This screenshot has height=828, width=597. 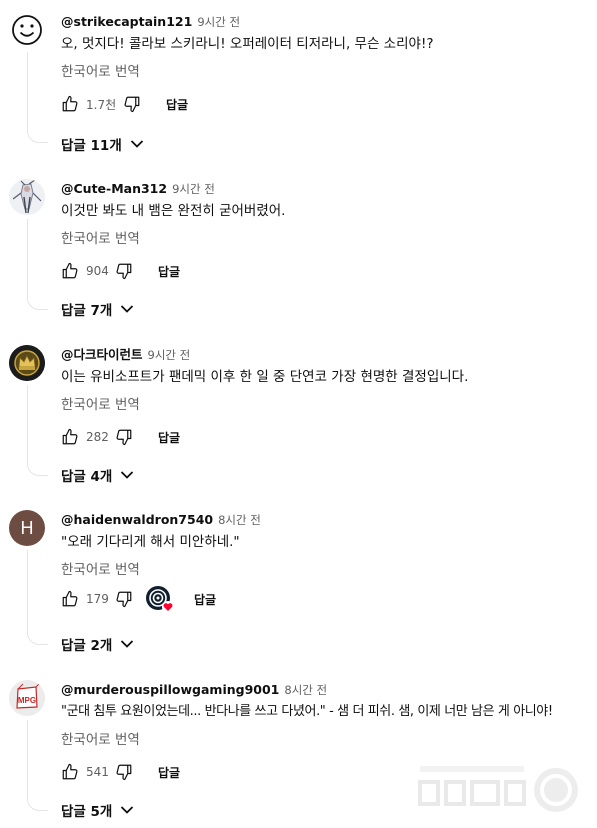 I want to click on like-count: 179, so click(x=97, y=599).